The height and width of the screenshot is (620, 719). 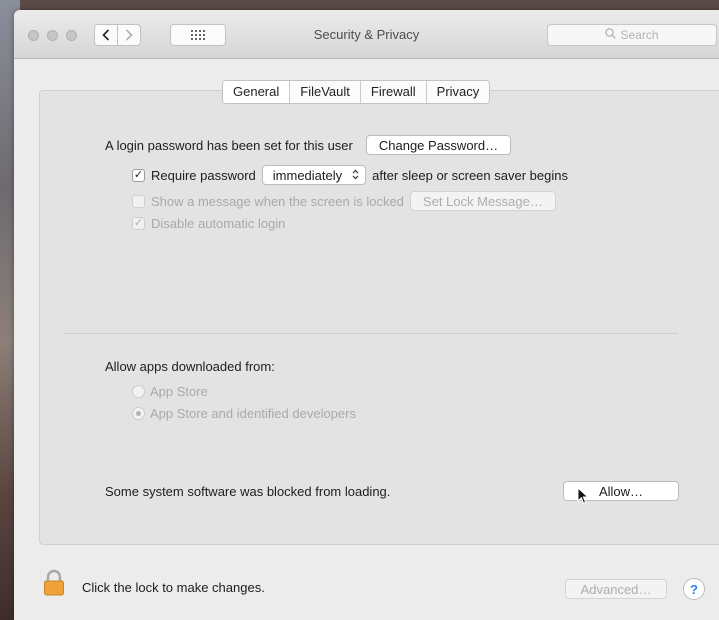 I want to click on require-password-delay-popup: immediately, so click(x=314, y=175).